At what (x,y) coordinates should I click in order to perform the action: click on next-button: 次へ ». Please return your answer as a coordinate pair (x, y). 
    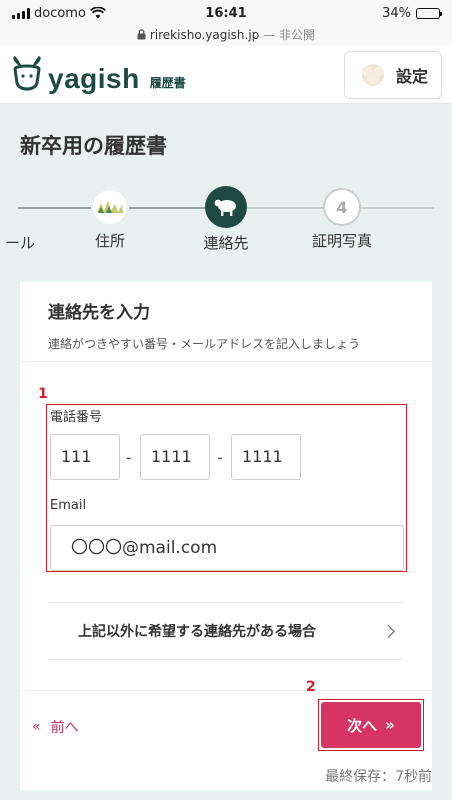
    Looking at the image, I should click on (371, 725).